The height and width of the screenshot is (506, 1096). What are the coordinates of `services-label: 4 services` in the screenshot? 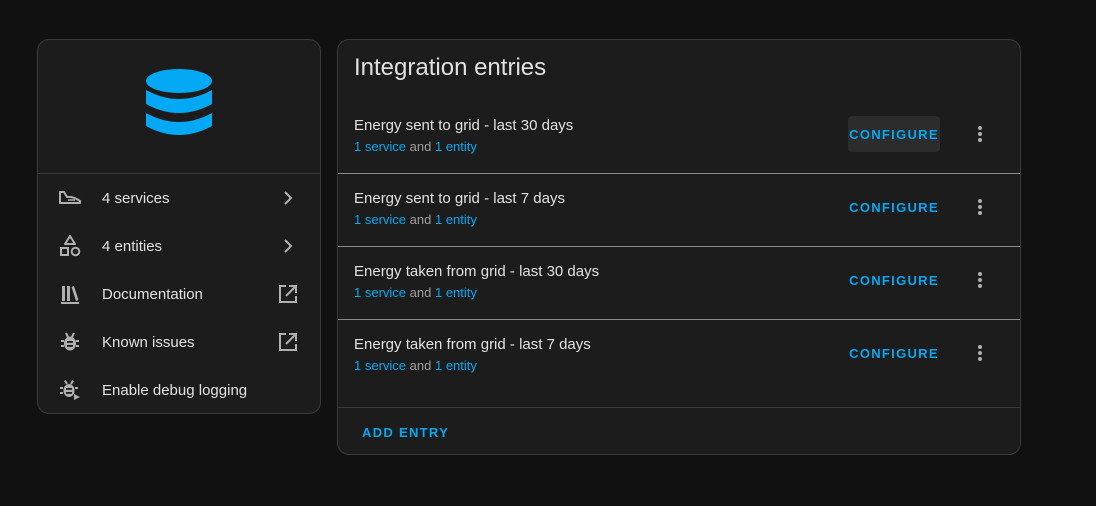 It's located at (136, 198).